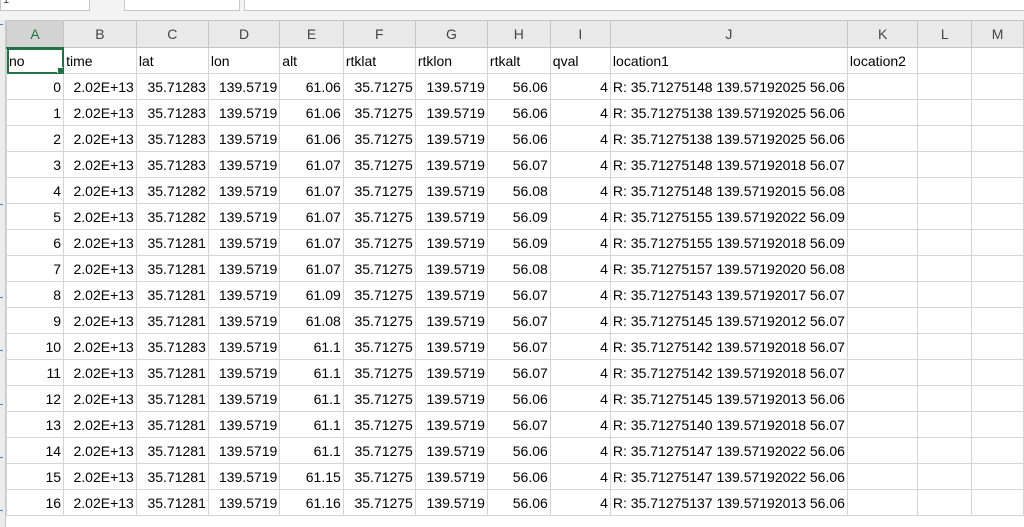 This screenshot has height=527, width=1024. I want to click on cell-header-qval: qval, so click(580, 60).